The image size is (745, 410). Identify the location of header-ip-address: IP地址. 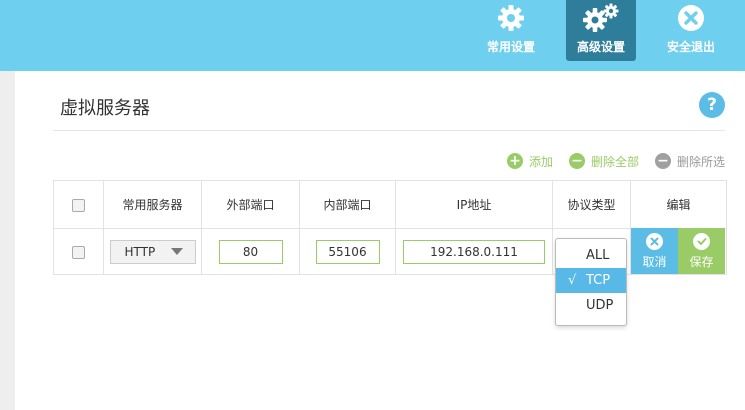
(474, 204).